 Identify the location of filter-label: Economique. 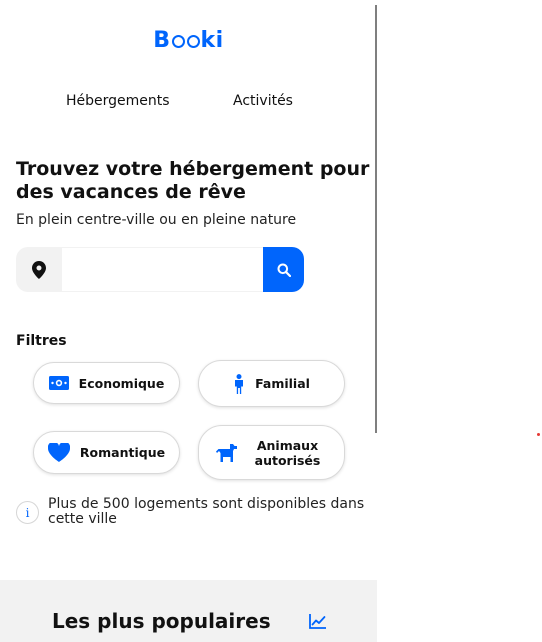
(121, 383).